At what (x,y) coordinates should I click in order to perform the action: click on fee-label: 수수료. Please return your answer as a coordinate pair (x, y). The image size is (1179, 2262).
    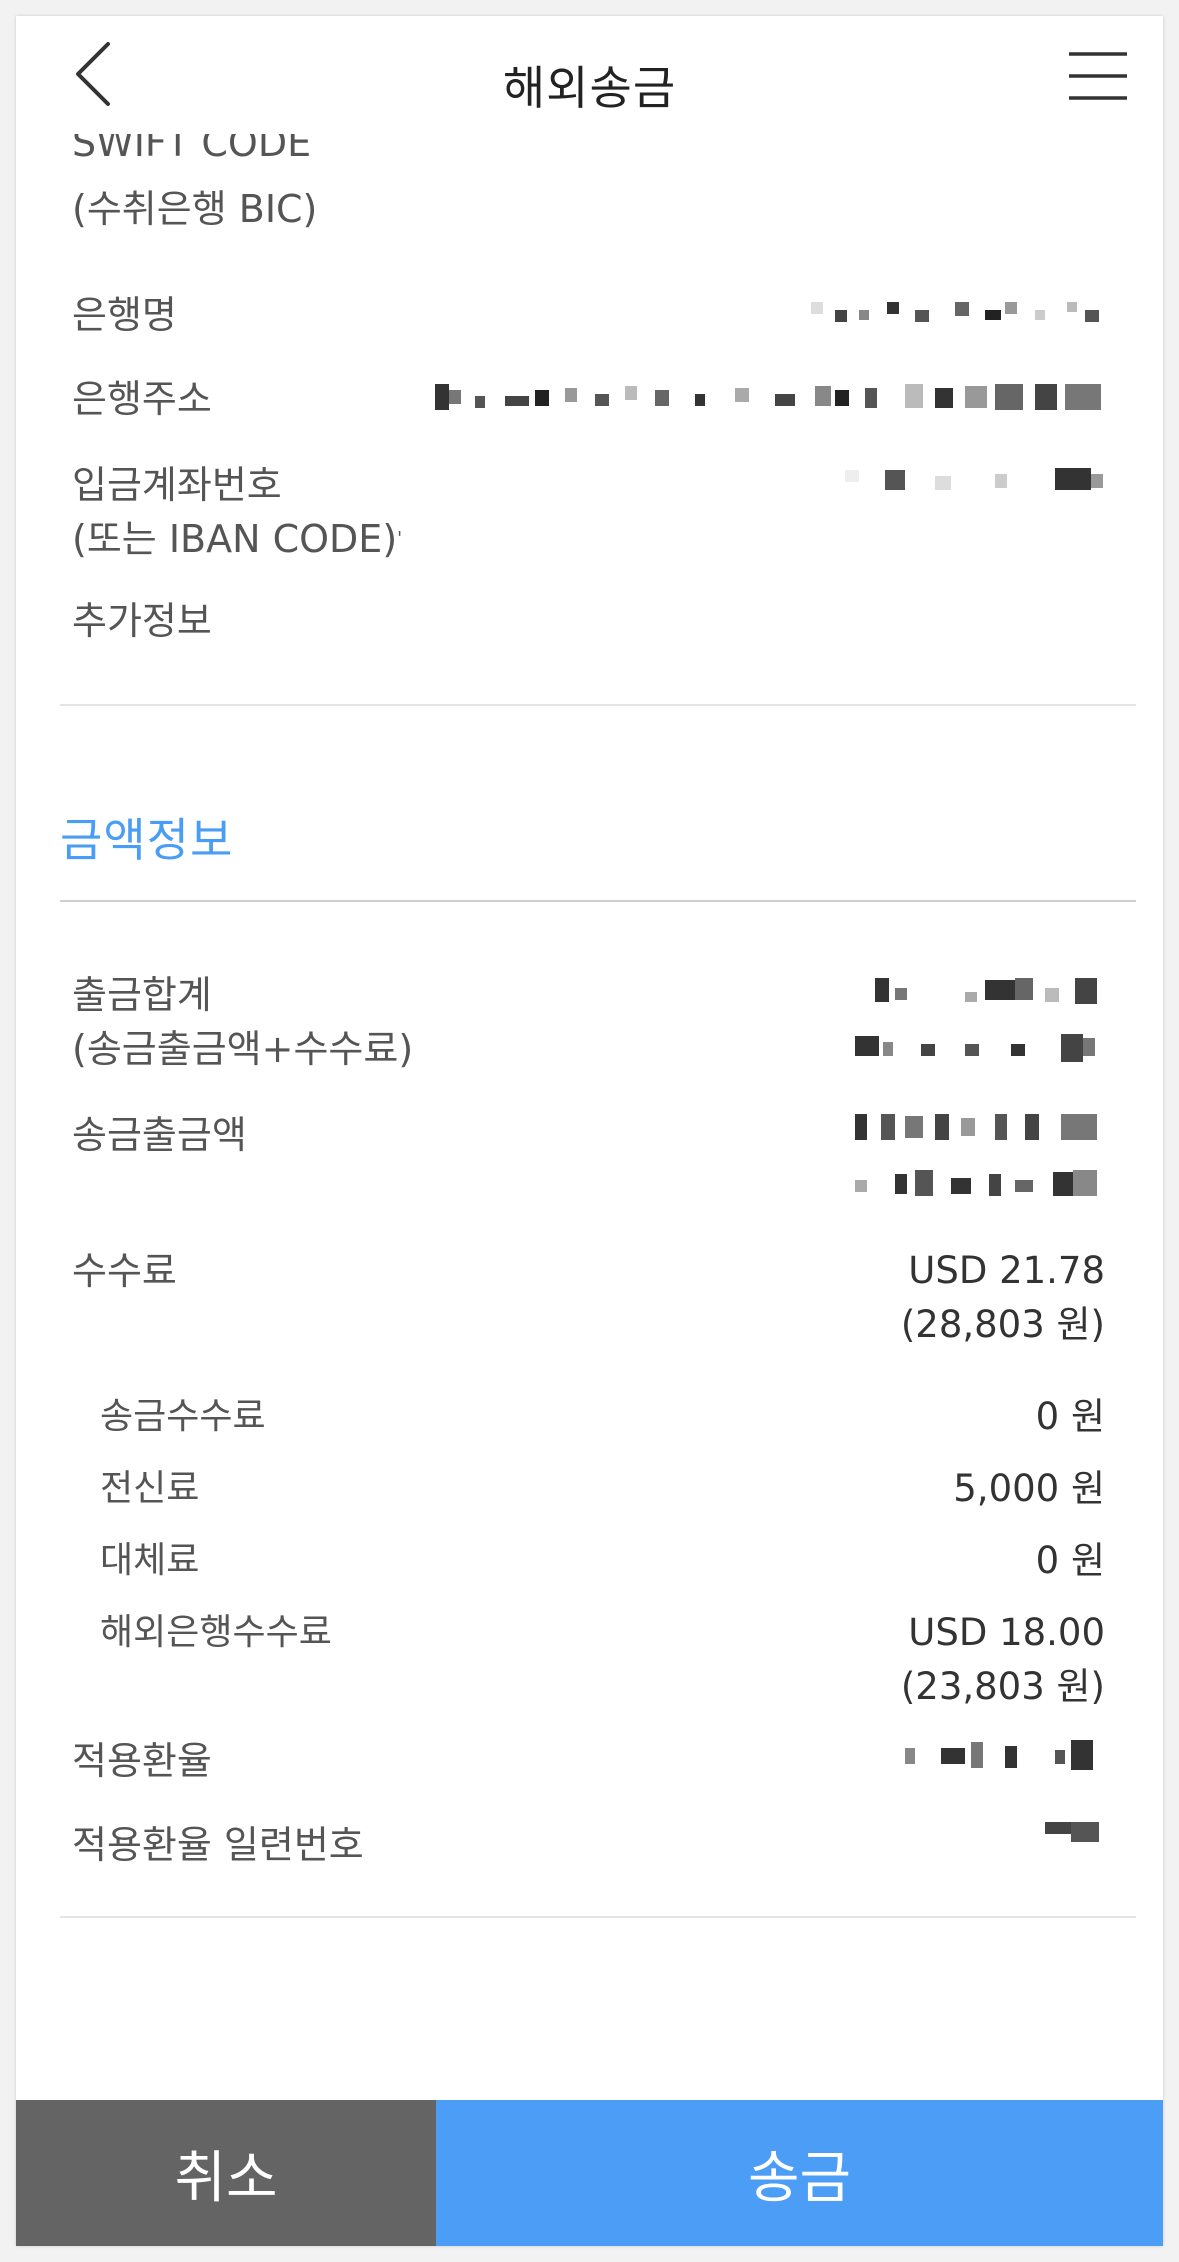
    Looking at the image, I should click on (124, 1271).